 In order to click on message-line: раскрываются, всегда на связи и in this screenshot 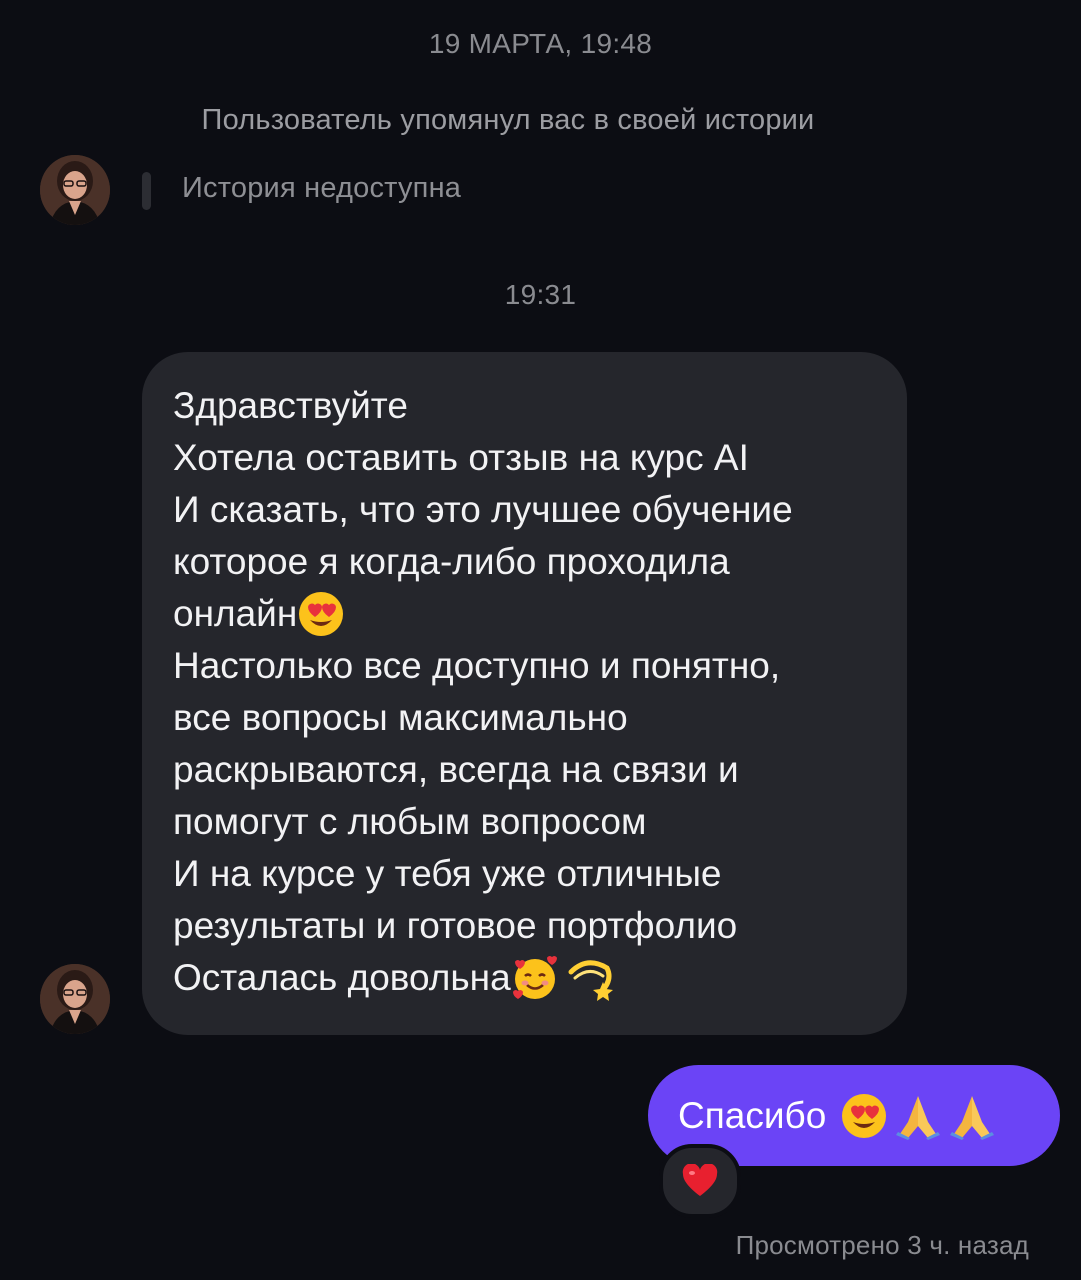, I will do `click(456, 769)`.